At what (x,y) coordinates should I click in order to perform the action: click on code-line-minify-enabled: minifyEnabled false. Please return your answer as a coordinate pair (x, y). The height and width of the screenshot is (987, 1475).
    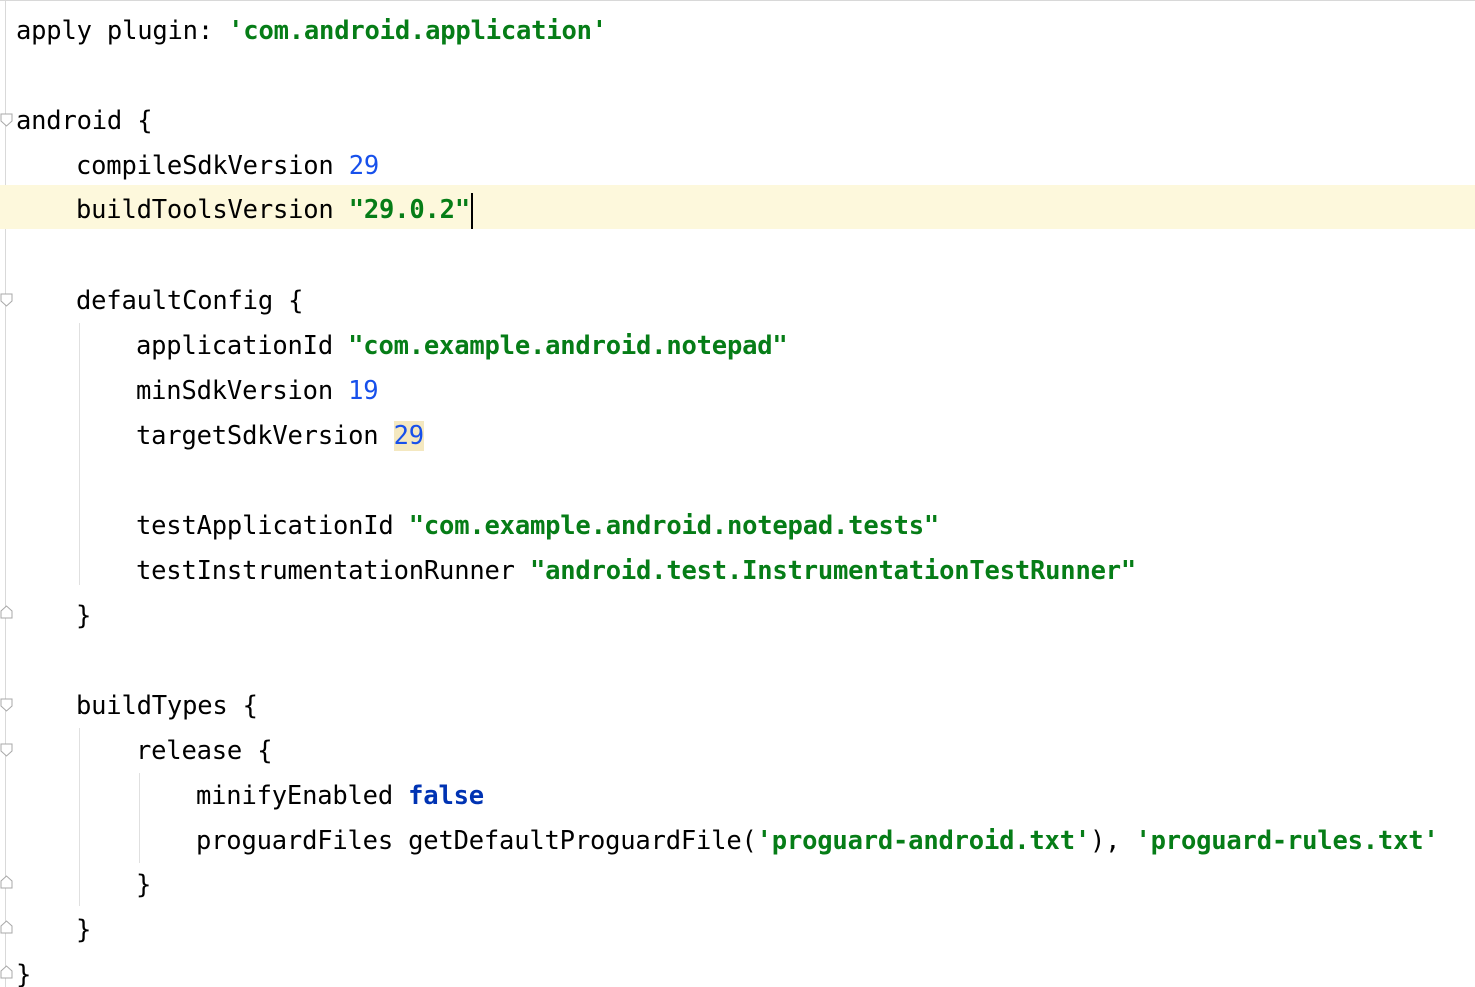
    Looking at the image, I should click on (340, 796).